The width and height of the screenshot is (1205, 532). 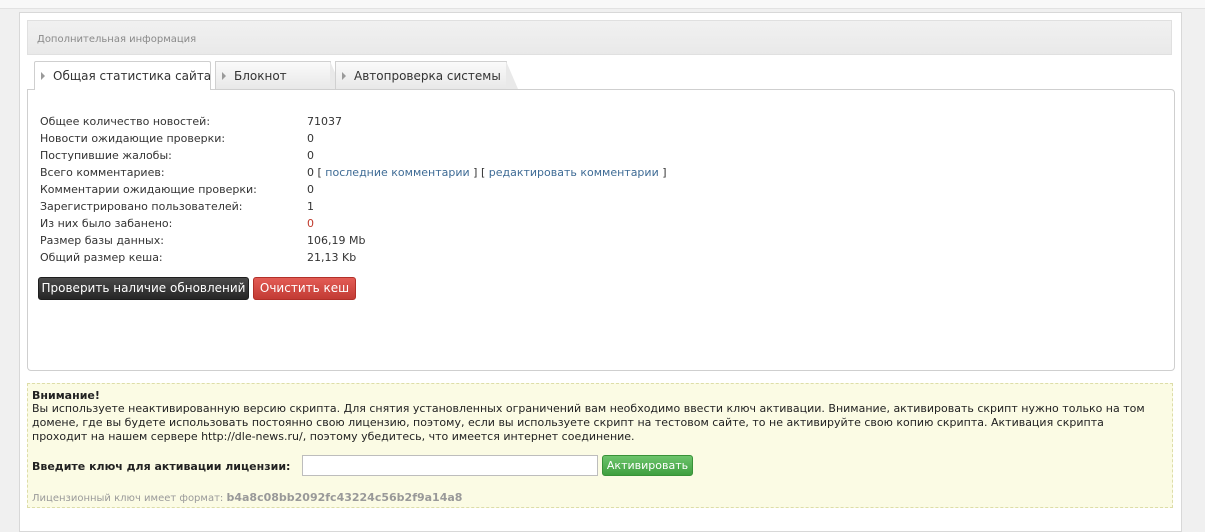 I want to click on stat-label: Новости ожидающие проверки:, so click(x=133, y=138).